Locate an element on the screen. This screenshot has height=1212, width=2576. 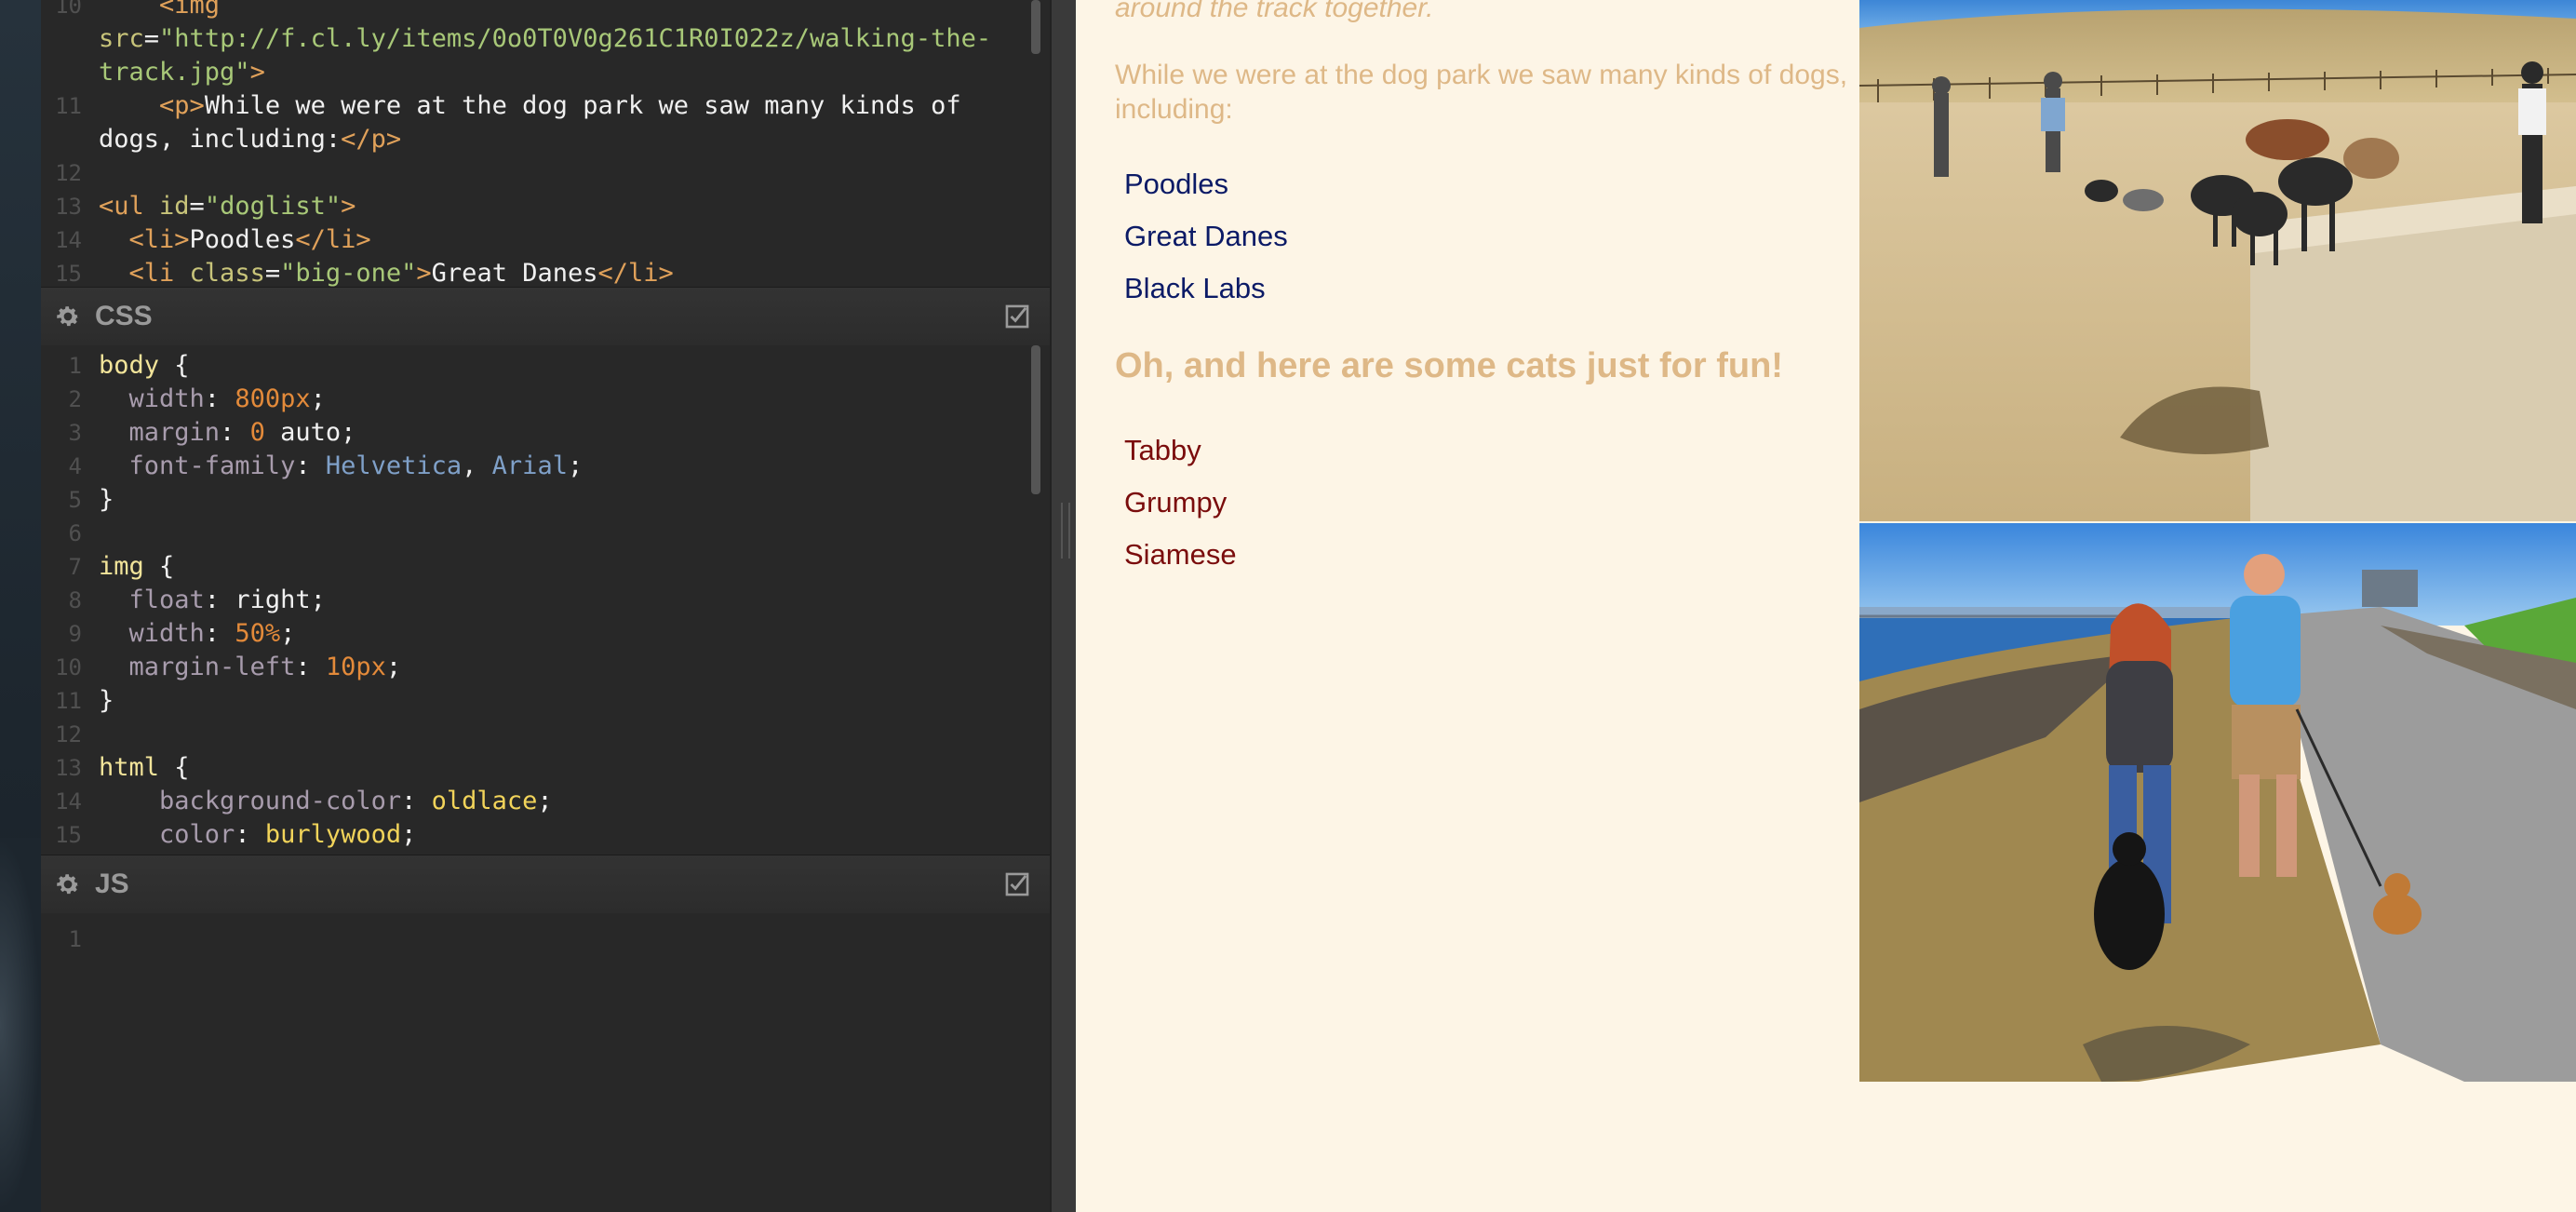
code-token: burlywood is located at coordinates (333, 834).